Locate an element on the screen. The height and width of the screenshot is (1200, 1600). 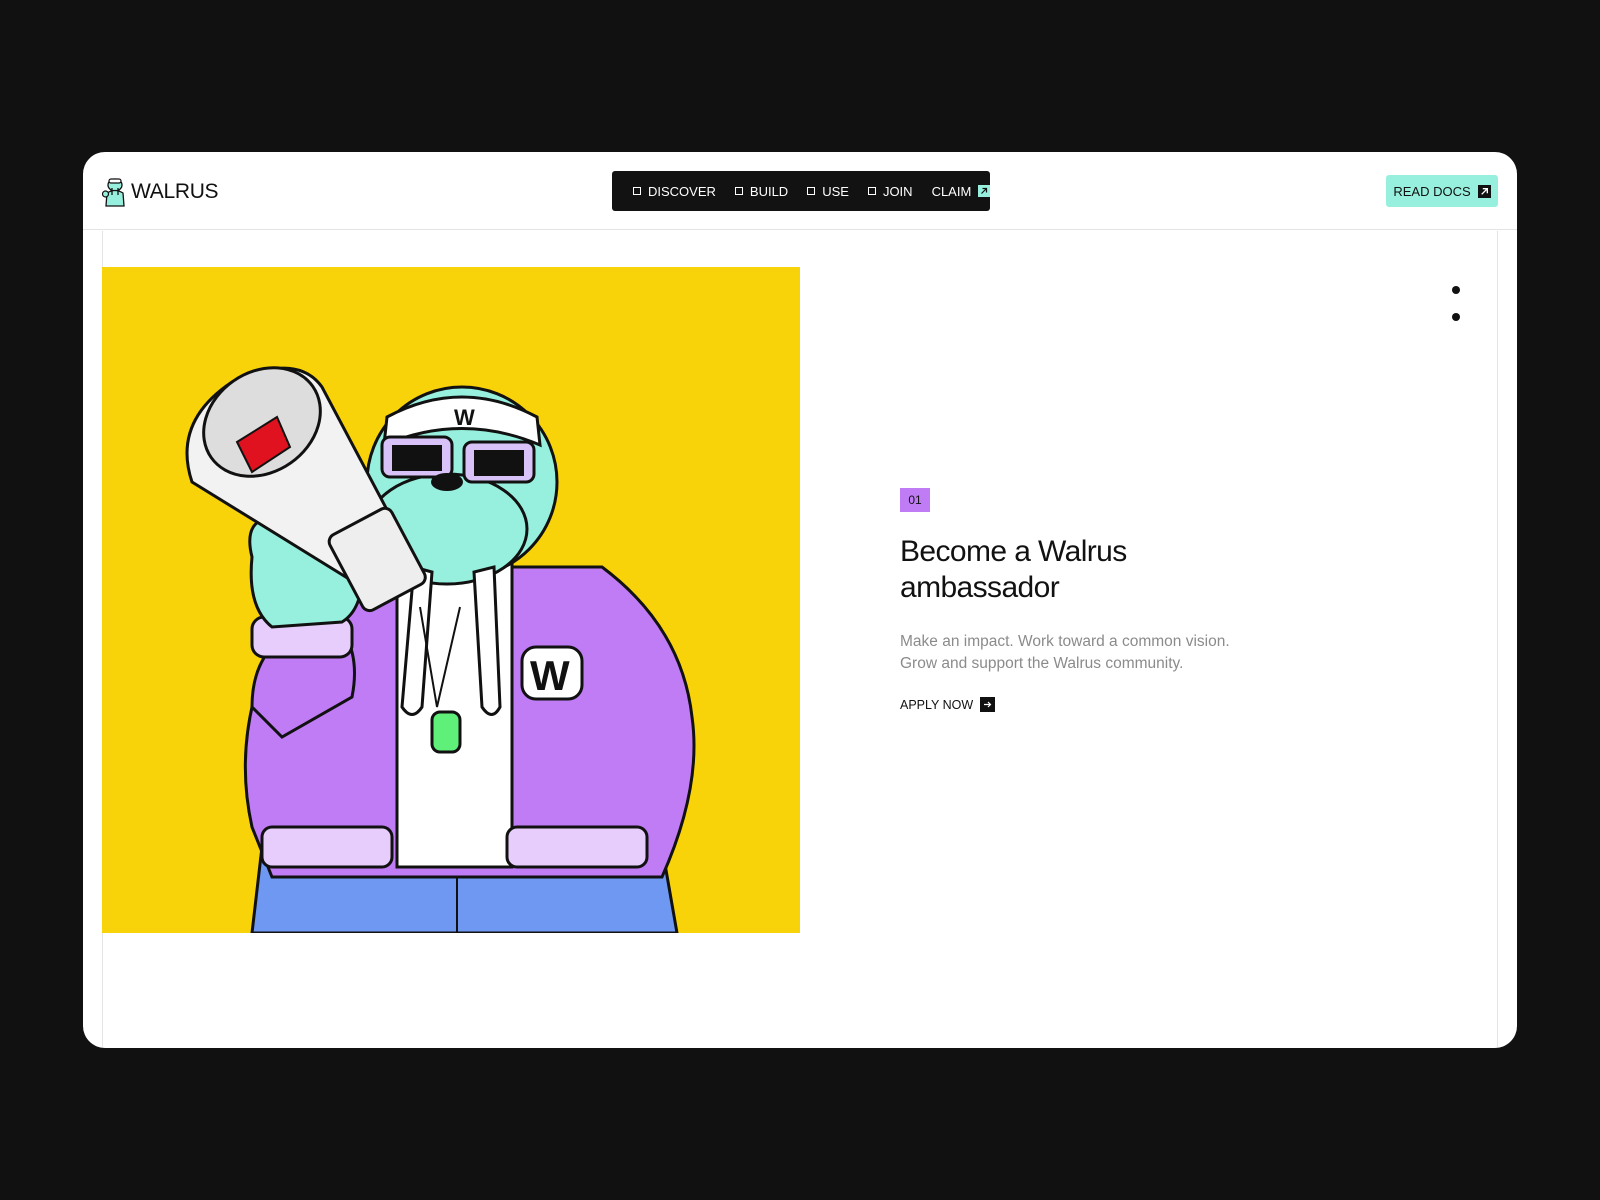
read-docs-label: READ DOCS is located at coordinates (1432, 191).